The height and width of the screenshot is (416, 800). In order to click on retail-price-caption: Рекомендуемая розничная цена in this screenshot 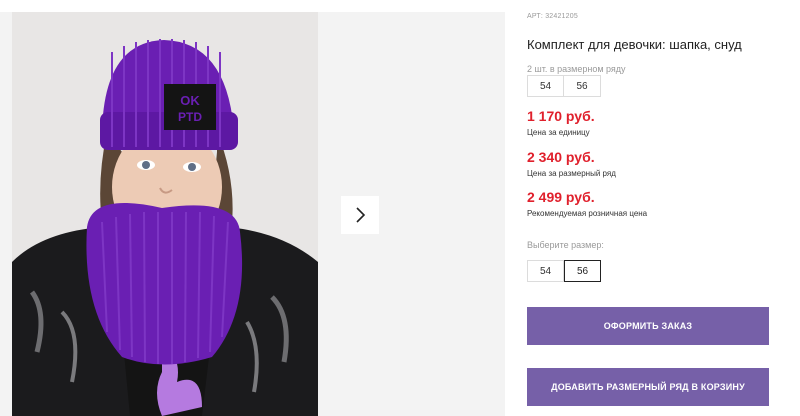, I will do `click(587, 213)`.